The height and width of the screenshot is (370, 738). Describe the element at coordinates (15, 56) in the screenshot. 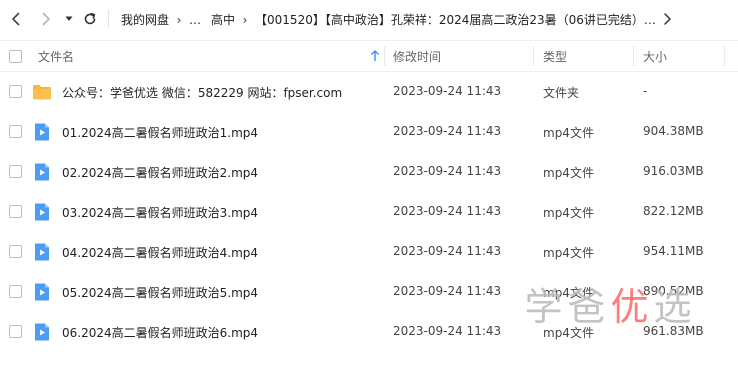

I see `select-all-checkbox` at that location.